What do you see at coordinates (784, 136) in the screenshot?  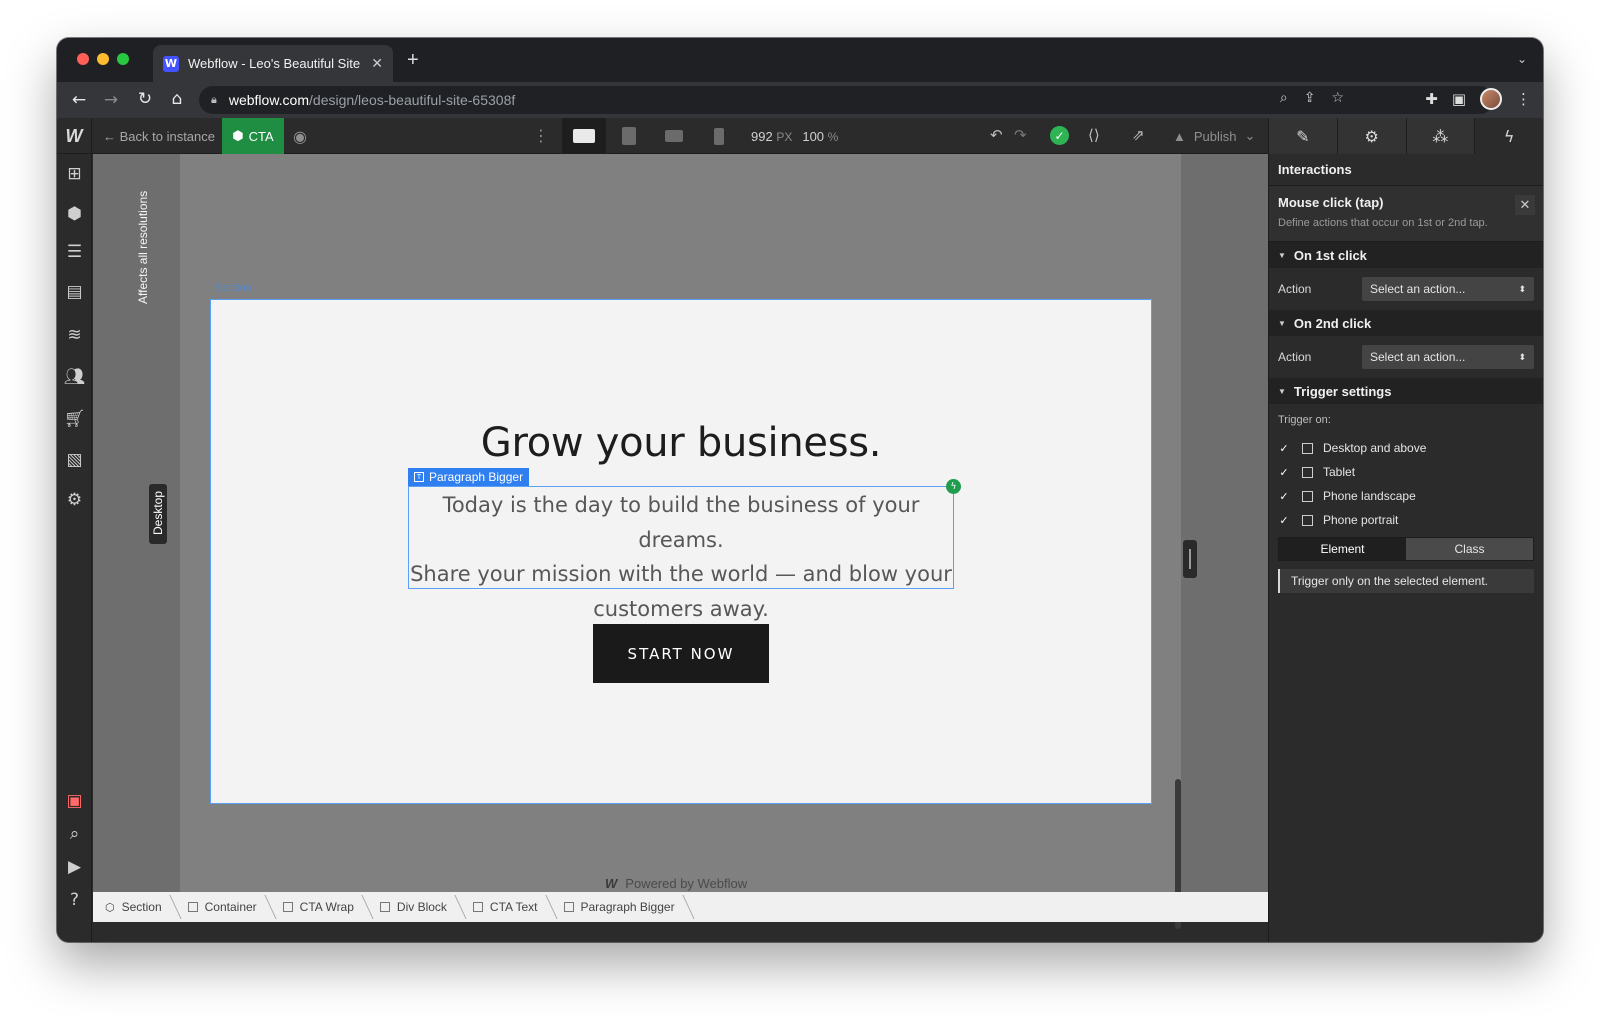 I see `canvas-width-unit: PX` at bounding box center [784, 136].